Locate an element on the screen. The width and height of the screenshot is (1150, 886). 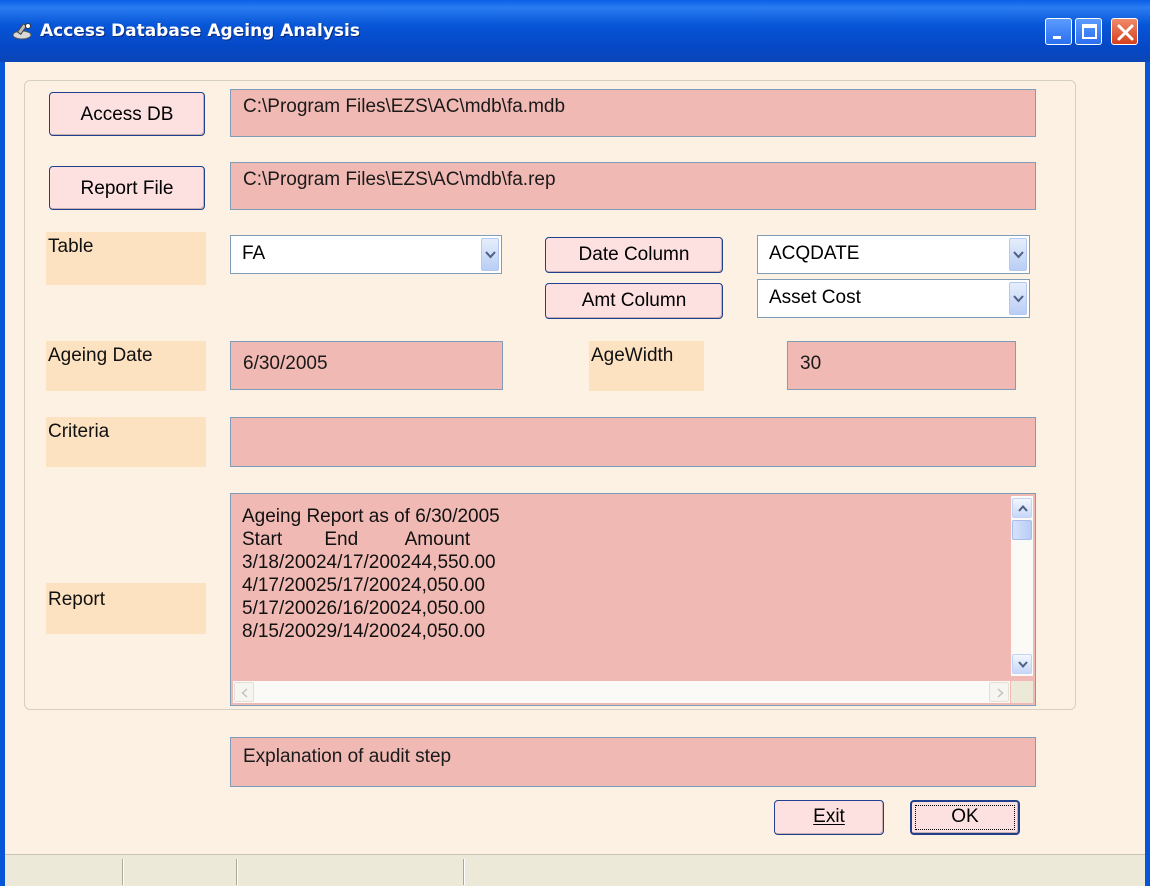
report-line: 5/17/20026/16/20024,050.00 is located at coordinates (364, 608).